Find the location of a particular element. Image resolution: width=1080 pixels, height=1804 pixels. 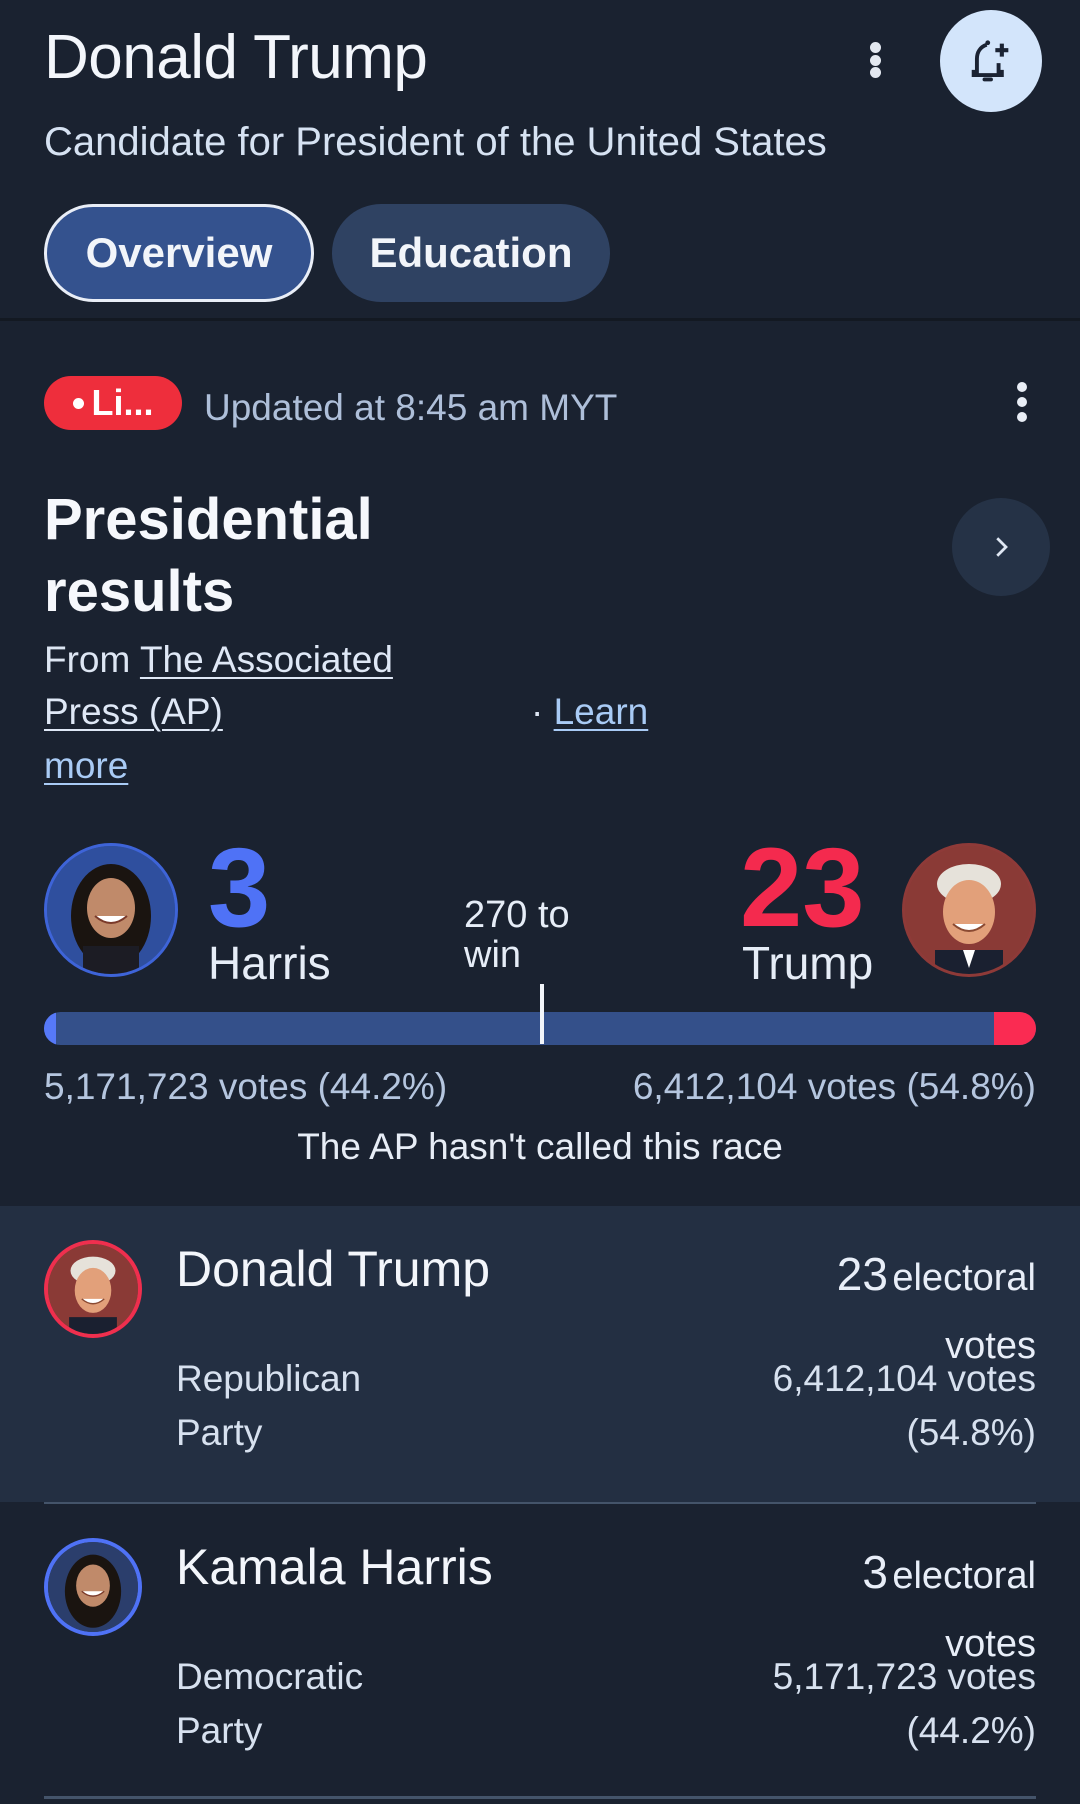

votes-count: 6,412,104 votes is located at coordinates (904, 1378).